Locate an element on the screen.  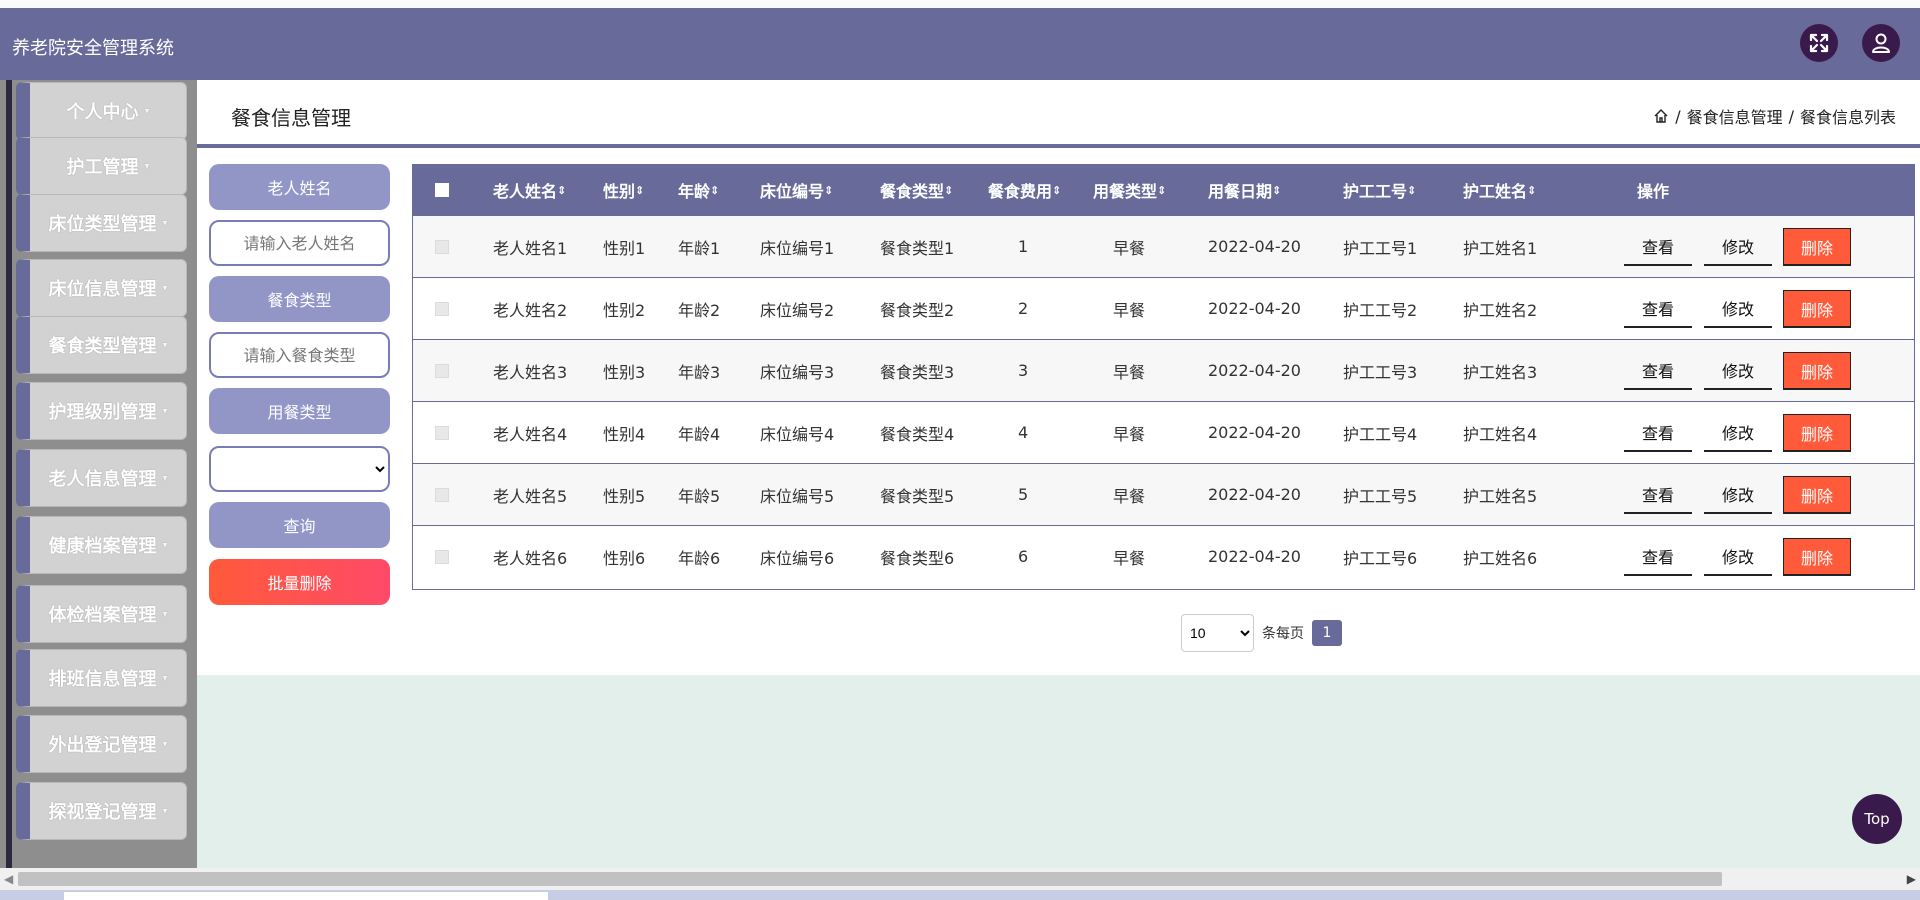
breadcrumb-level1: 餐食信息管理 is located at coordinates (1735, 116).